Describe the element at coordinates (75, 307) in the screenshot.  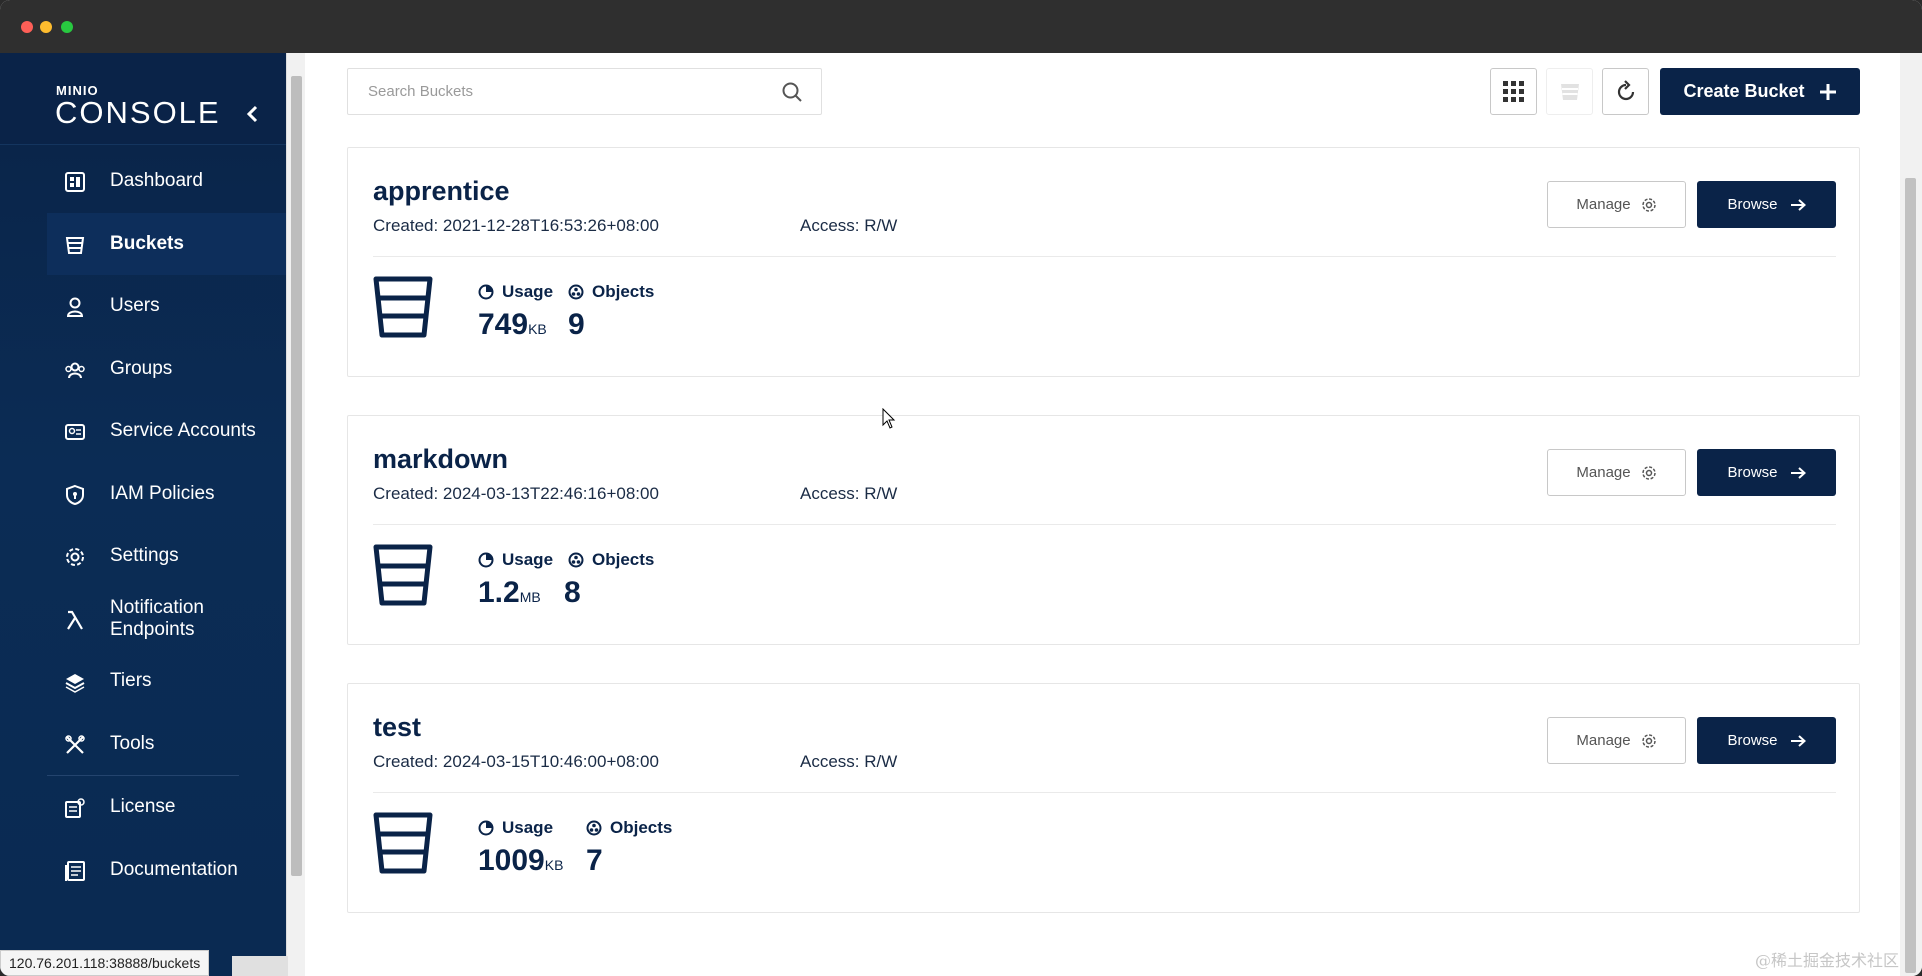
I see `user-icon` at that location.